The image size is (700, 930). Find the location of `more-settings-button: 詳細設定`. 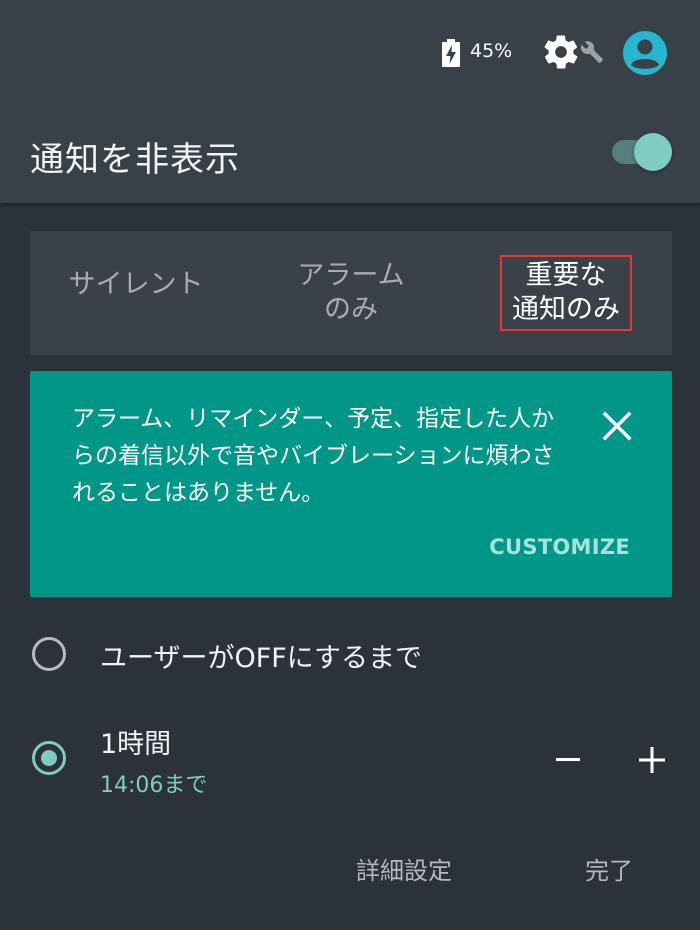

more-settings-button: 詳細設定 is located at coordinates (404, 868).